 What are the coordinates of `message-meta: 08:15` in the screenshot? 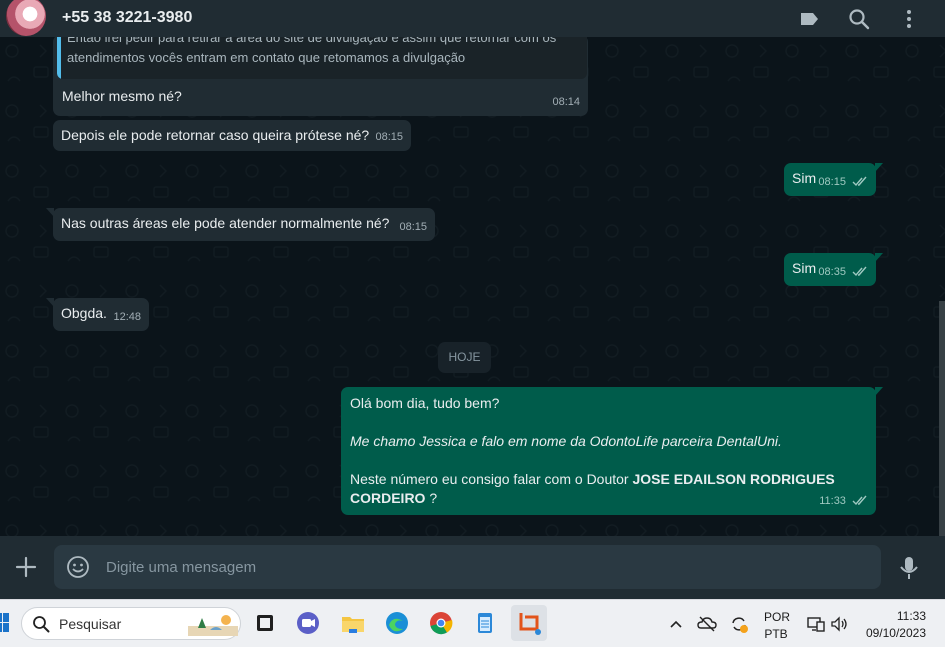 It's located at (843, 182).